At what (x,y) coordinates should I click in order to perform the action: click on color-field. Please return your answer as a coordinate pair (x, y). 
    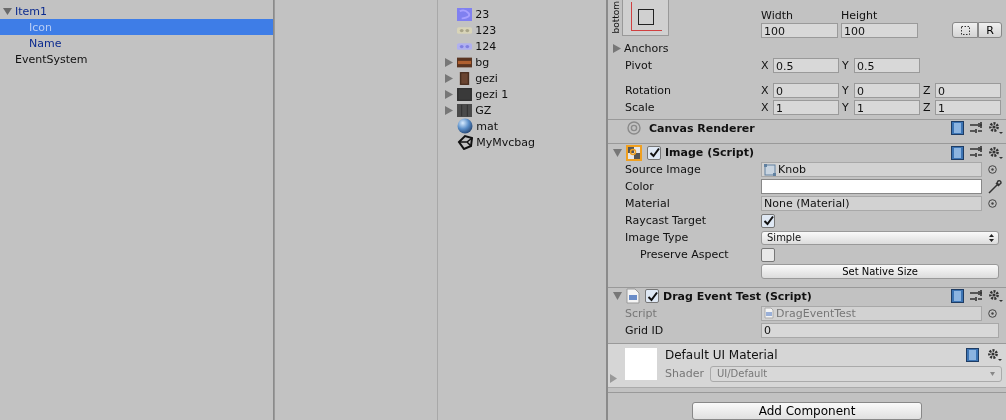
    Looking at the image, I should click on (871, 187).